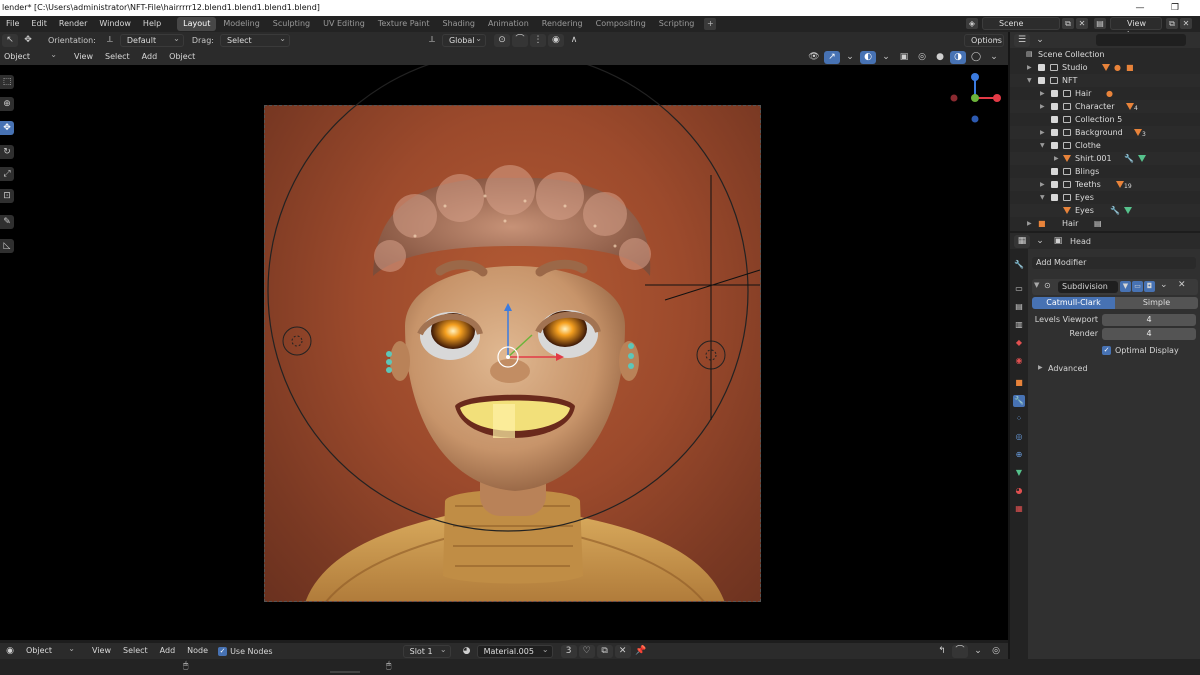 The width and height of the screenshot is (1200, 675). Describe the element at coordinates (7, 246) in the screenshot. I see `measure-tool-icon: ◺` at that location.